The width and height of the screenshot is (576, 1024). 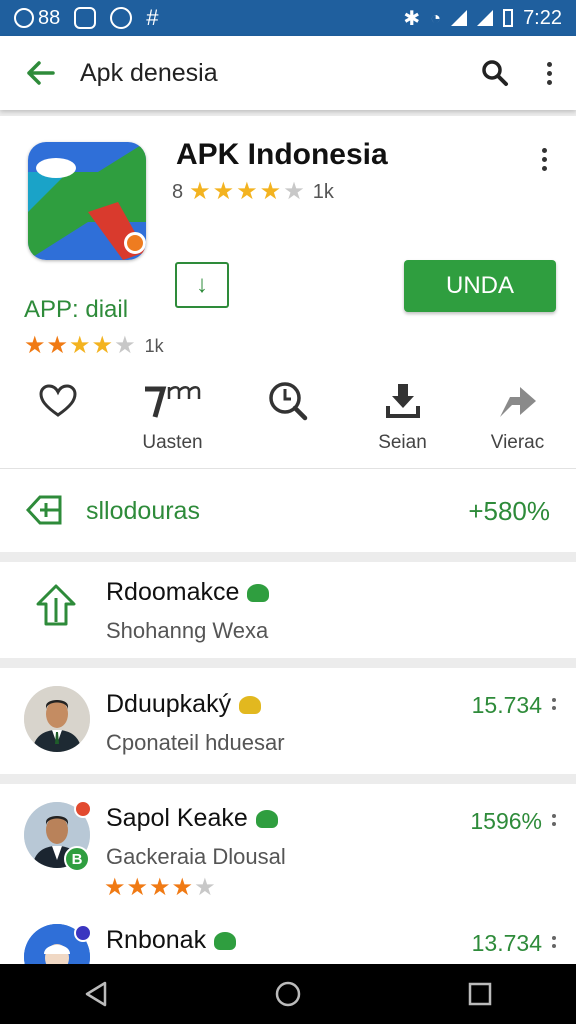 I want to click on stat-label: sllodouras, so click(x=143, y=511).